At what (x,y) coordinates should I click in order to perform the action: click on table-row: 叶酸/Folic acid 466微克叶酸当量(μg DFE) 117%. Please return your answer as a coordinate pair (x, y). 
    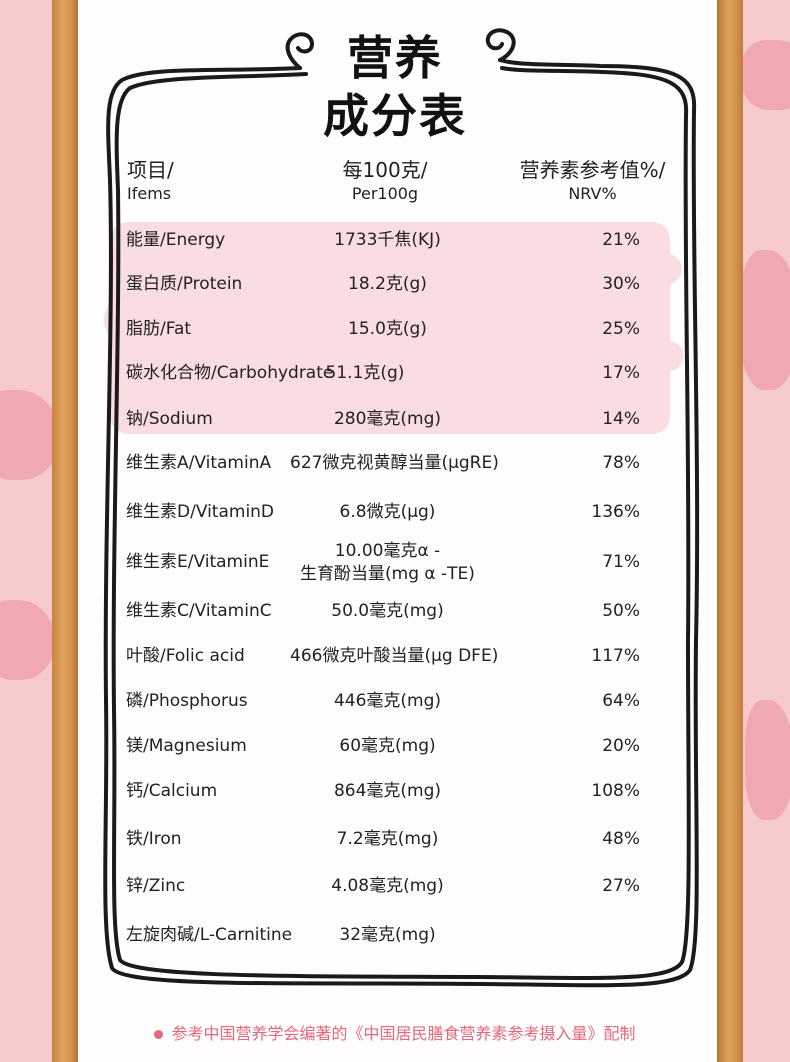
    Looking at the image, I should click on (395, 661).